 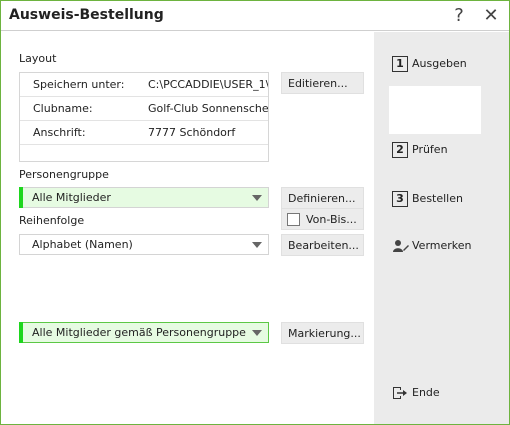 I want to click on clubname-key: Clubname:, so click(x=63, y=108).